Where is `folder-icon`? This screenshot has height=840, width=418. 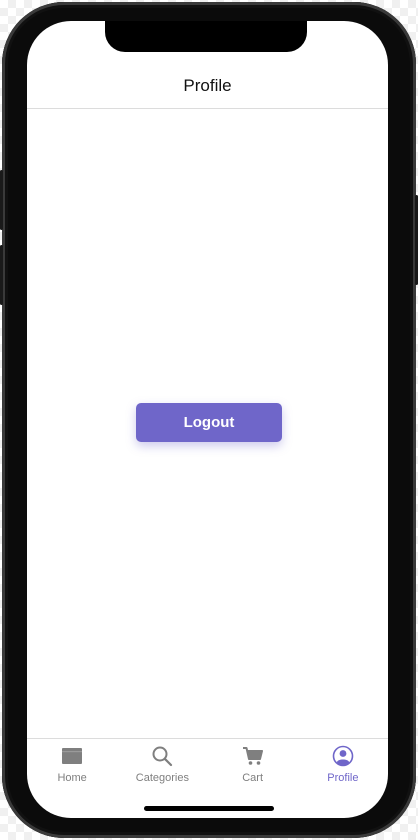 folder-icon is located at coordinates (72, 756).